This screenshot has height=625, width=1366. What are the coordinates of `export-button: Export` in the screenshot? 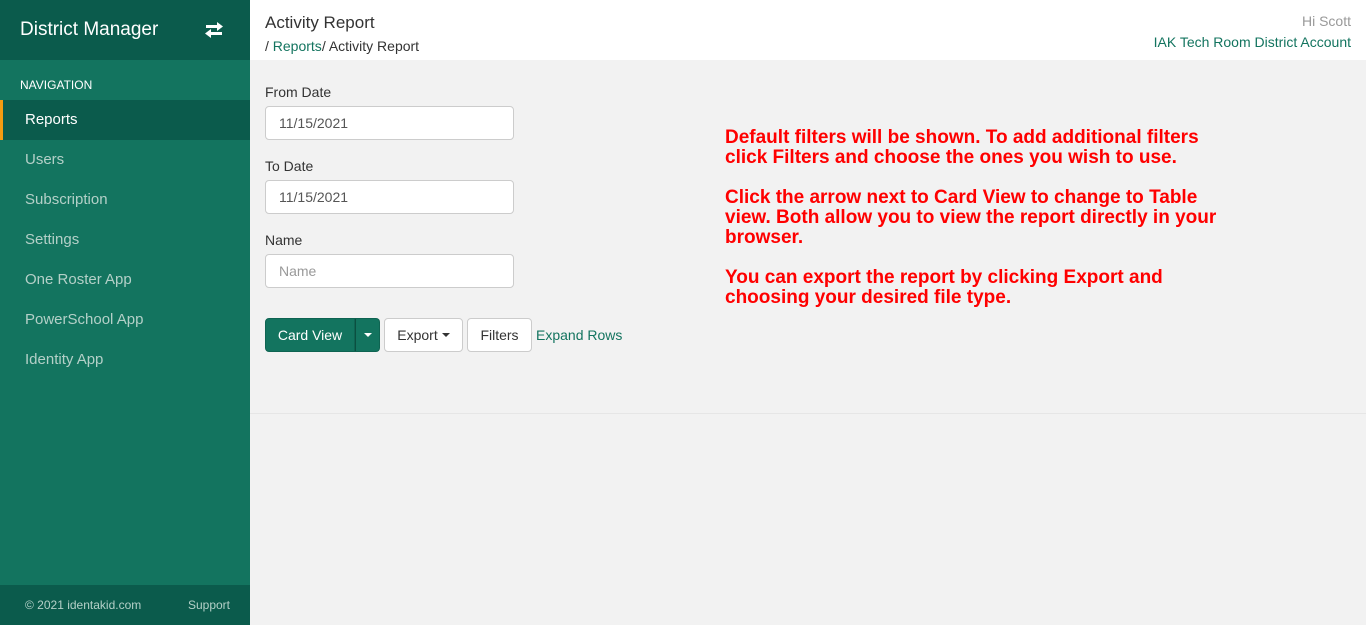 It's located at (423, 335).